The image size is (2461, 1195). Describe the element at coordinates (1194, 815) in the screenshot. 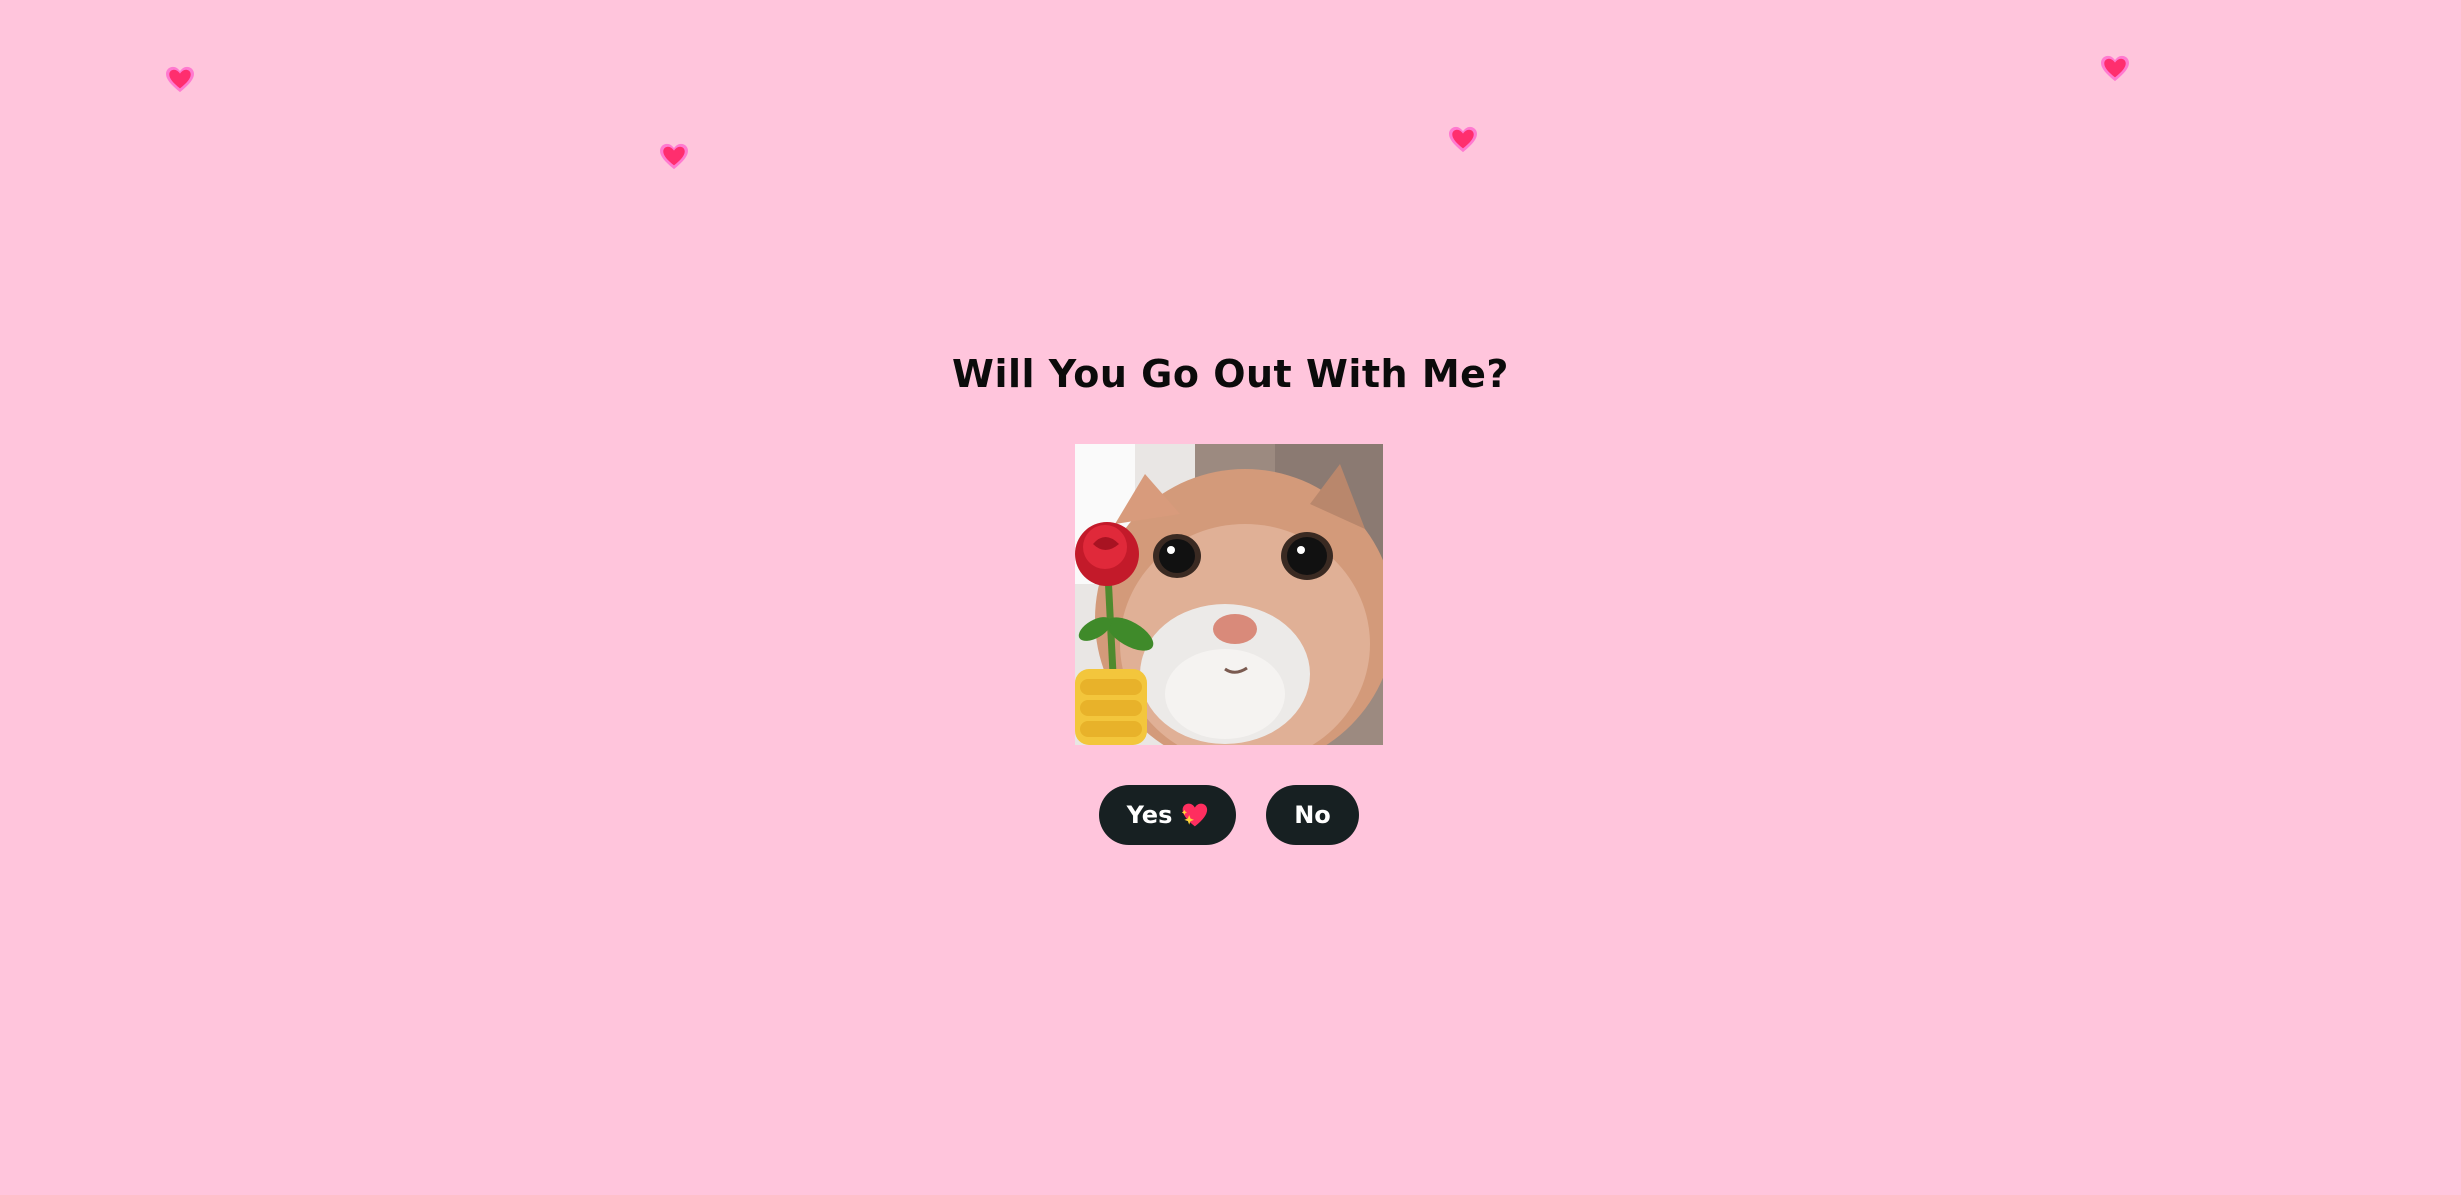

I see `sparkling-heart-icon` at that location.